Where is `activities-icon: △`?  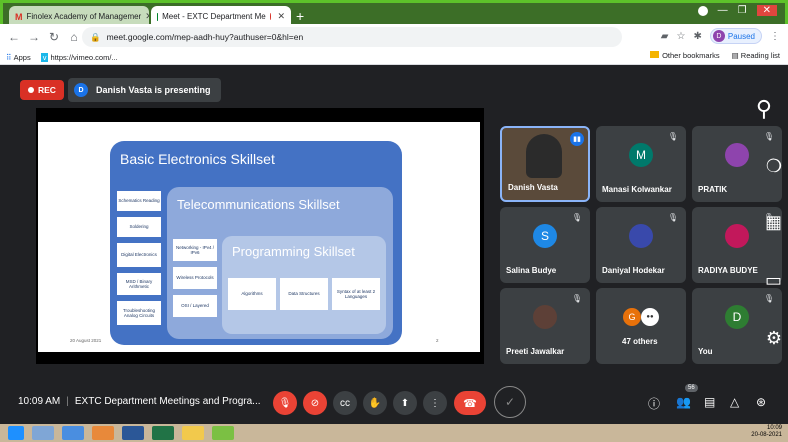
activities-icon: △ is located at coordinates (734, 402).